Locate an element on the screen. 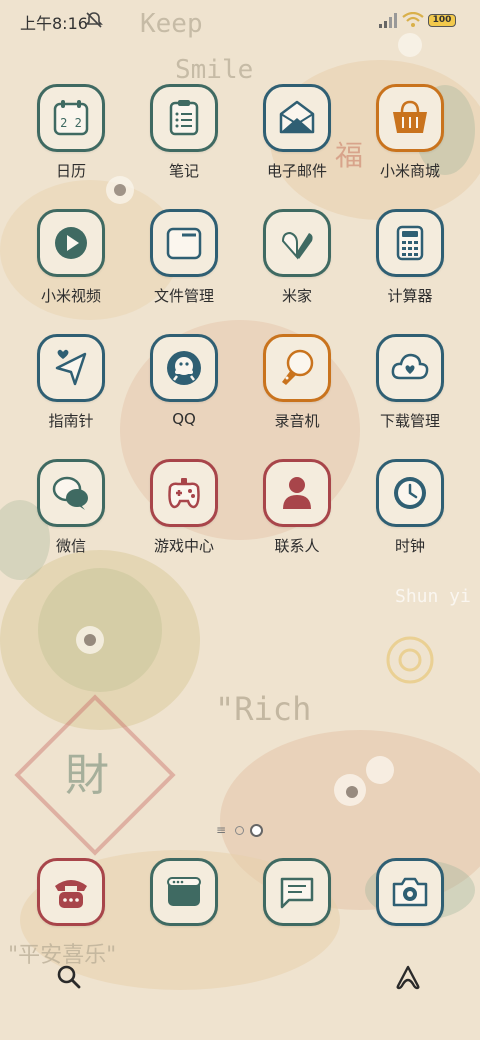 This screenshot has width=480, height=1040. app-calculator: 计算器 is located at coordinates (410, 264).